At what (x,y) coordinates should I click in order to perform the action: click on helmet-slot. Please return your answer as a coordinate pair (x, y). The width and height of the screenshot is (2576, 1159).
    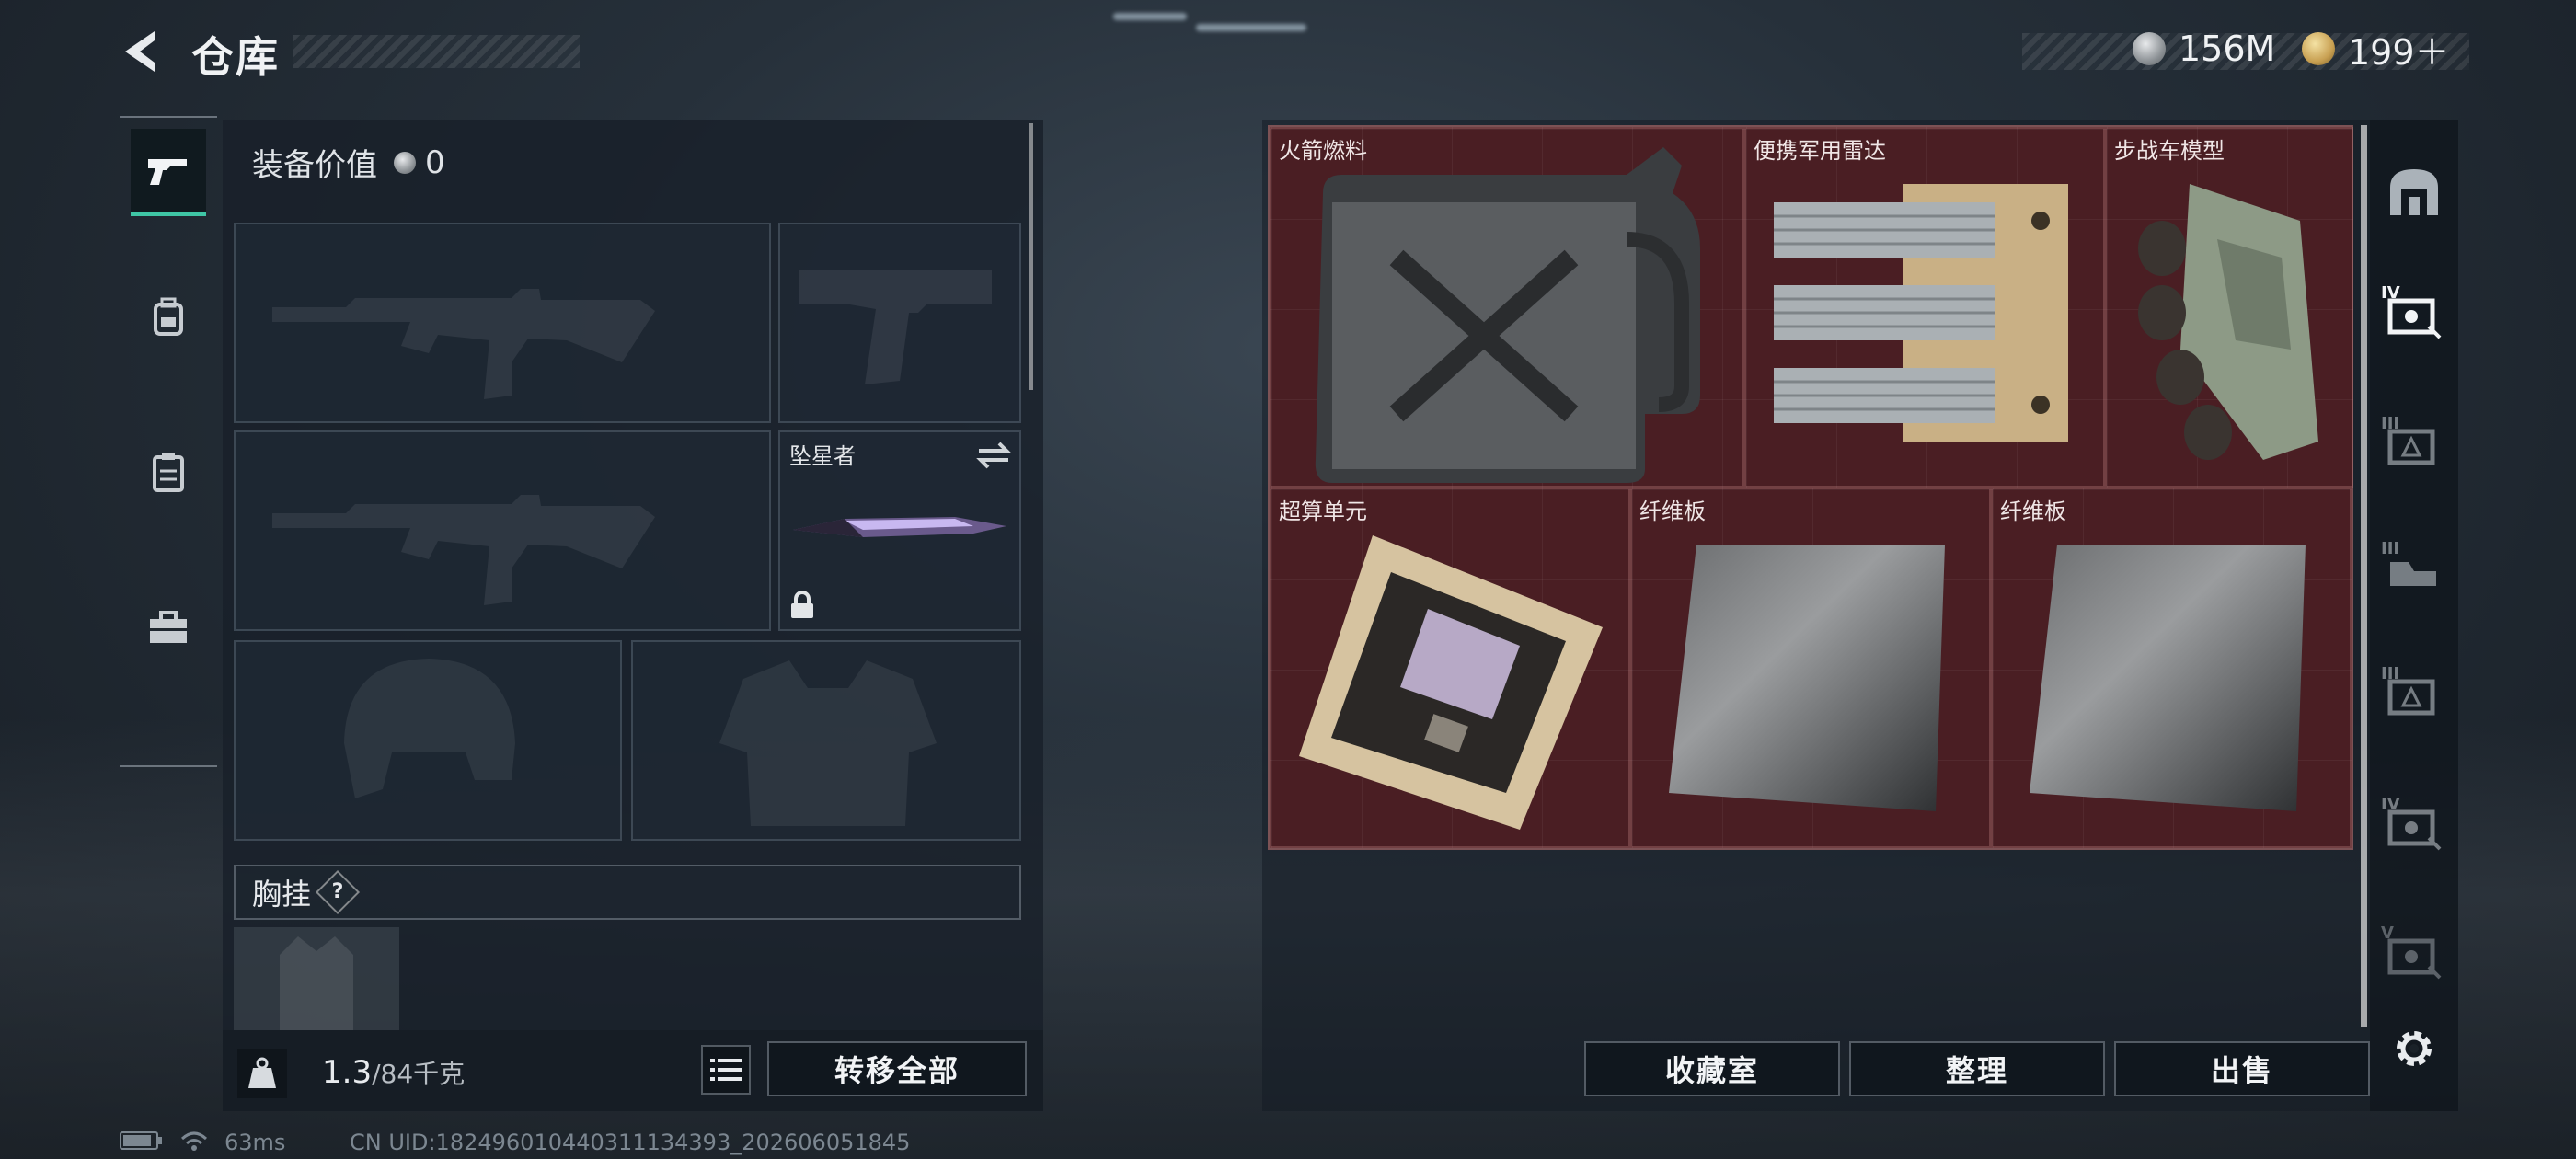
    Looking at the image, I should click on (428, 740).